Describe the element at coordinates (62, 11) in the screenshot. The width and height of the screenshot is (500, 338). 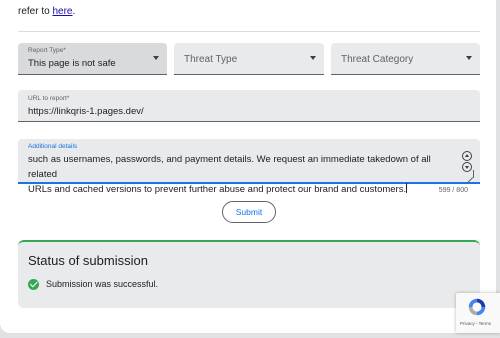
I see `here-link: here` at that location.